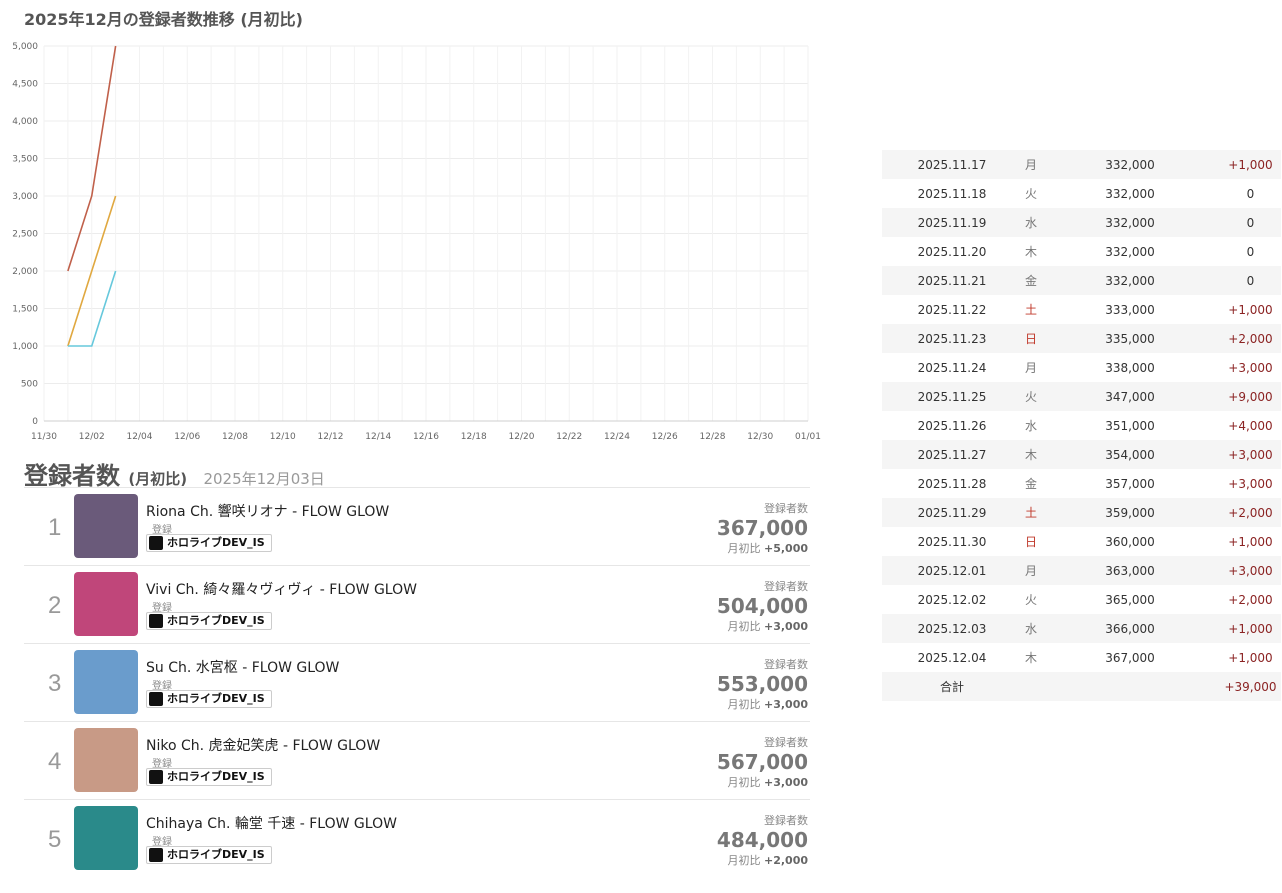 The width and height of the screenshot is (1282, 893). I want to click on weekday-cell: 月, so click(1030, 165).